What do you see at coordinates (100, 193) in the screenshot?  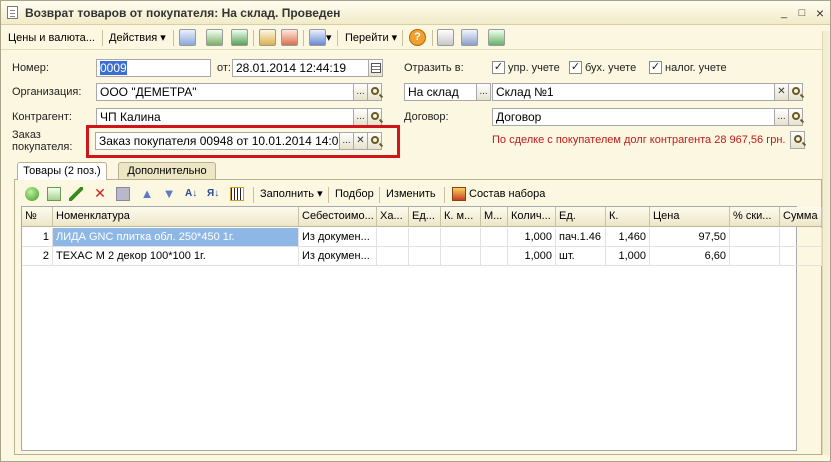 I see `delete-icon: ✕` at bounding box center [100, 193].